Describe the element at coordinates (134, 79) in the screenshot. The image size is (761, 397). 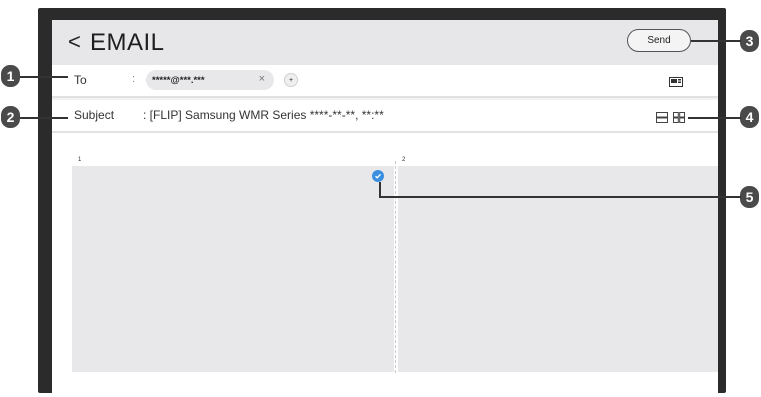
I see `to-colon: :` at that location.